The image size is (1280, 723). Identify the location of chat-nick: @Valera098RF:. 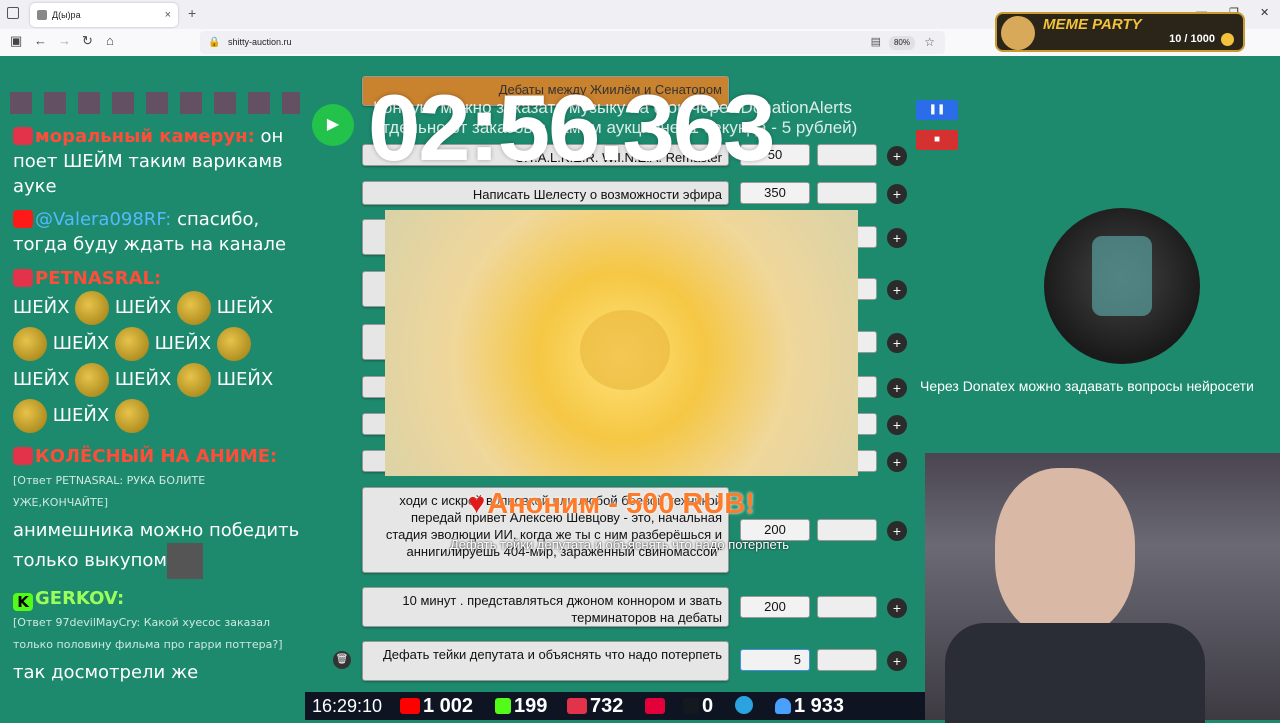
(103, 219).